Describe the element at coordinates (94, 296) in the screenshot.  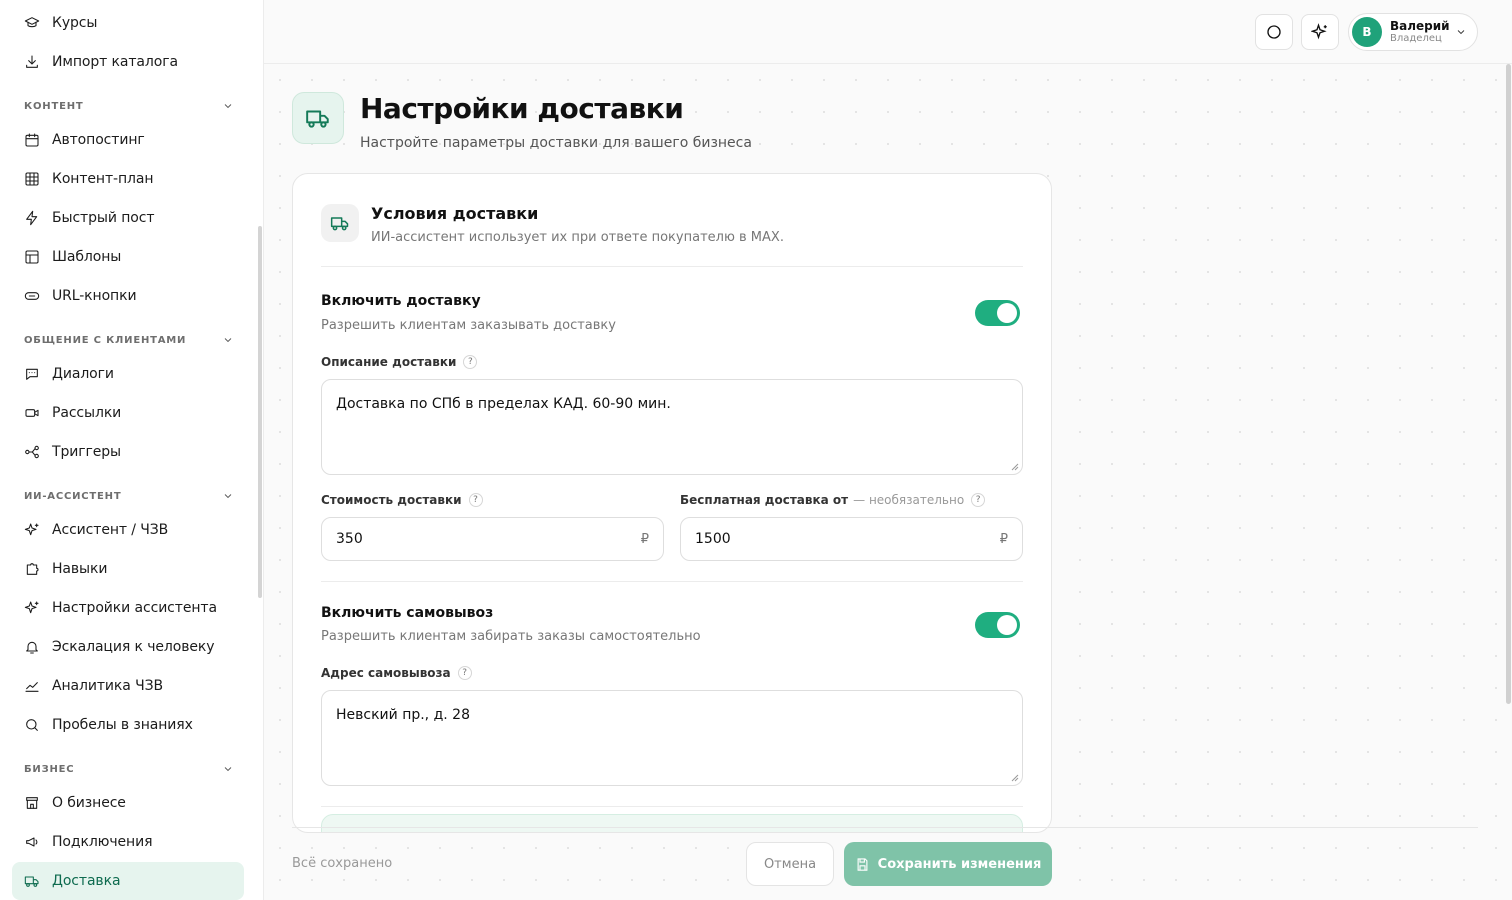
I see `sidebar-item-label: URL-кнопки` at that location.